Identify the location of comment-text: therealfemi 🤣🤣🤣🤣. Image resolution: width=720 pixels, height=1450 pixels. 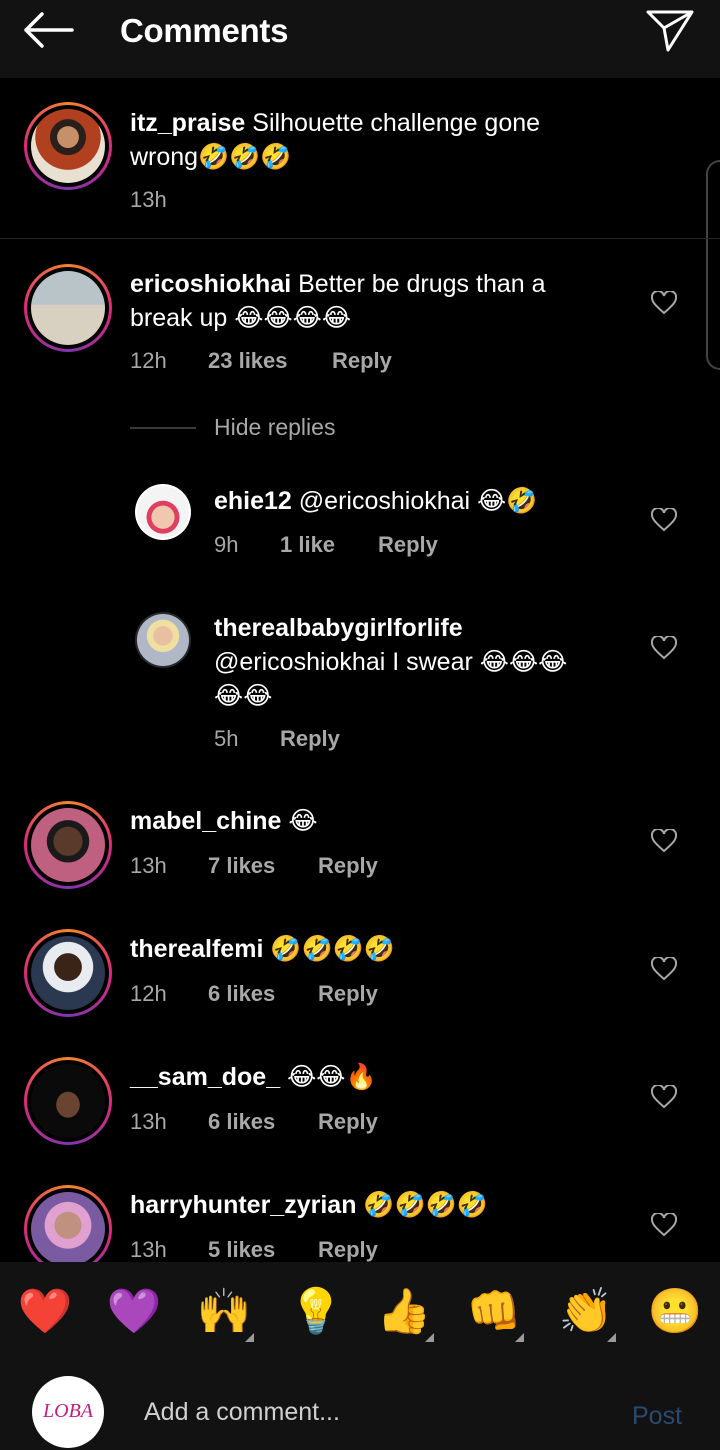
(262, 949).